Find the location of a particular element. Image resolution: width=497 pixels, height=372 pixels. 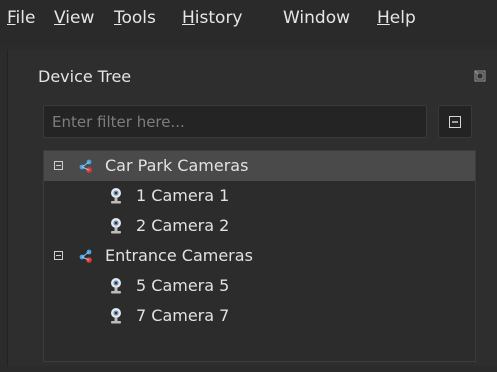

menu-tools: Tools is located at coordinates (135, 20).